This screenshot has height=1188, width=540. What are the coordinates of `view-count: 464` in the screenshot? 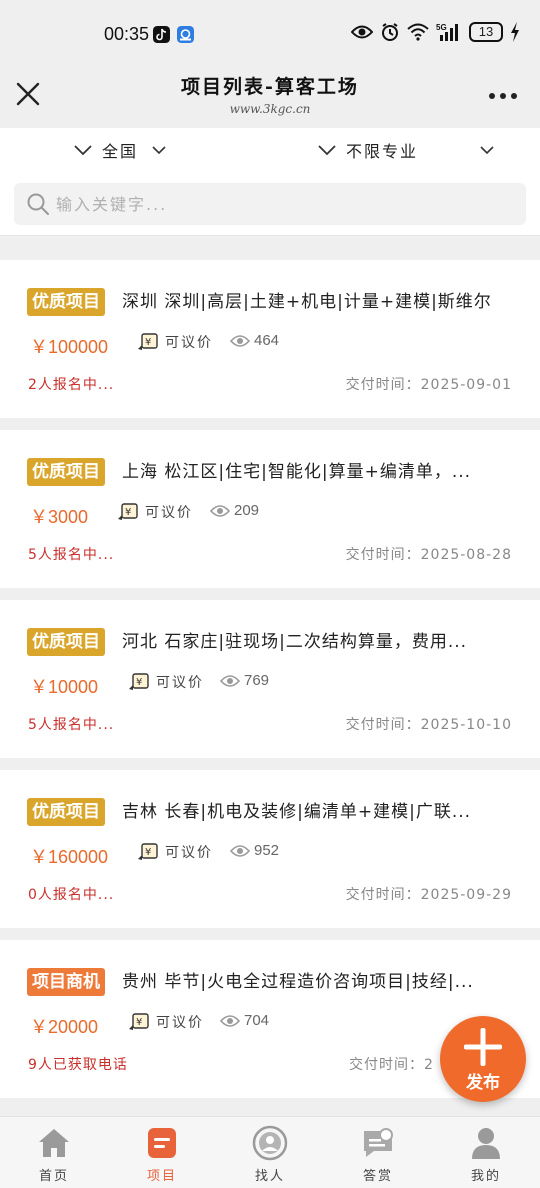 It's located at (254, 340).